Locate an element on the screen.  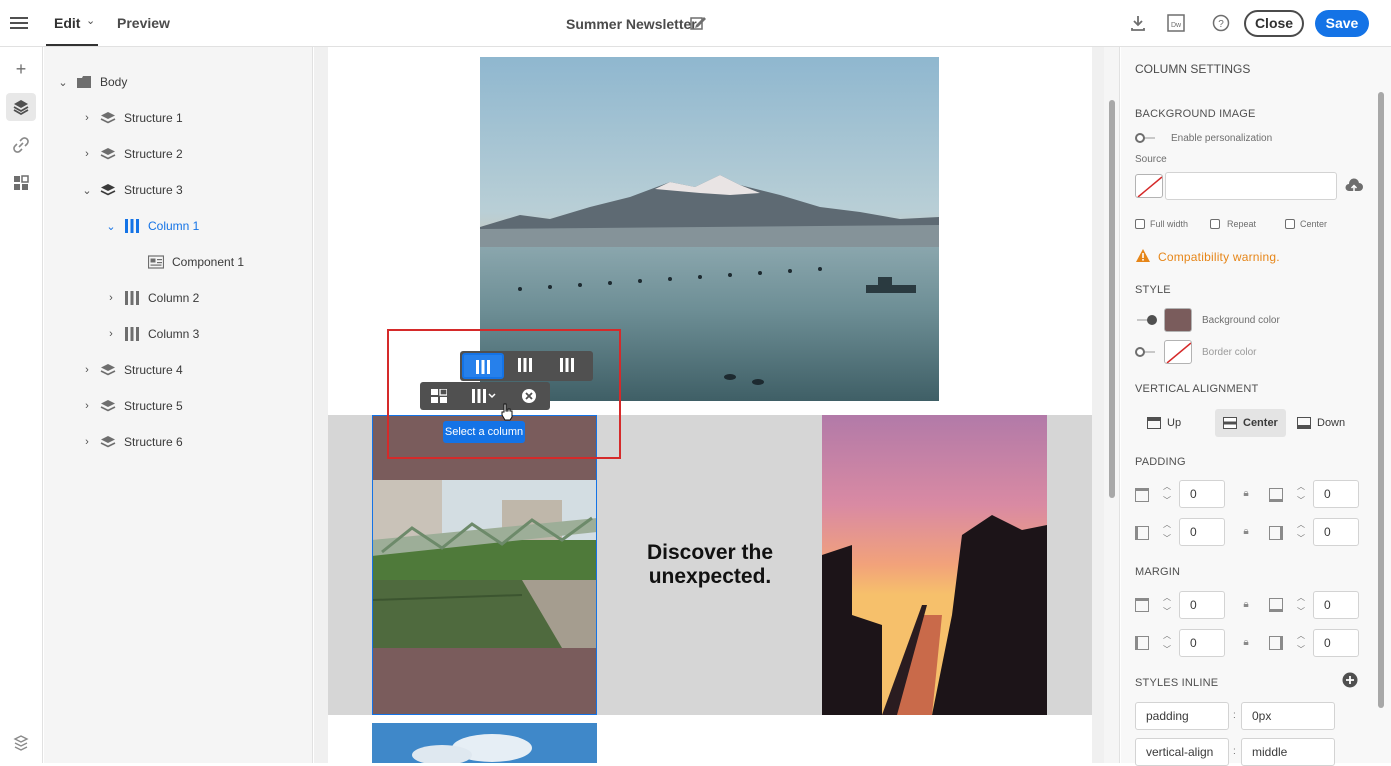
padding-top-stepper: ︿ ﹀ is located at coordinates (1167, 494).